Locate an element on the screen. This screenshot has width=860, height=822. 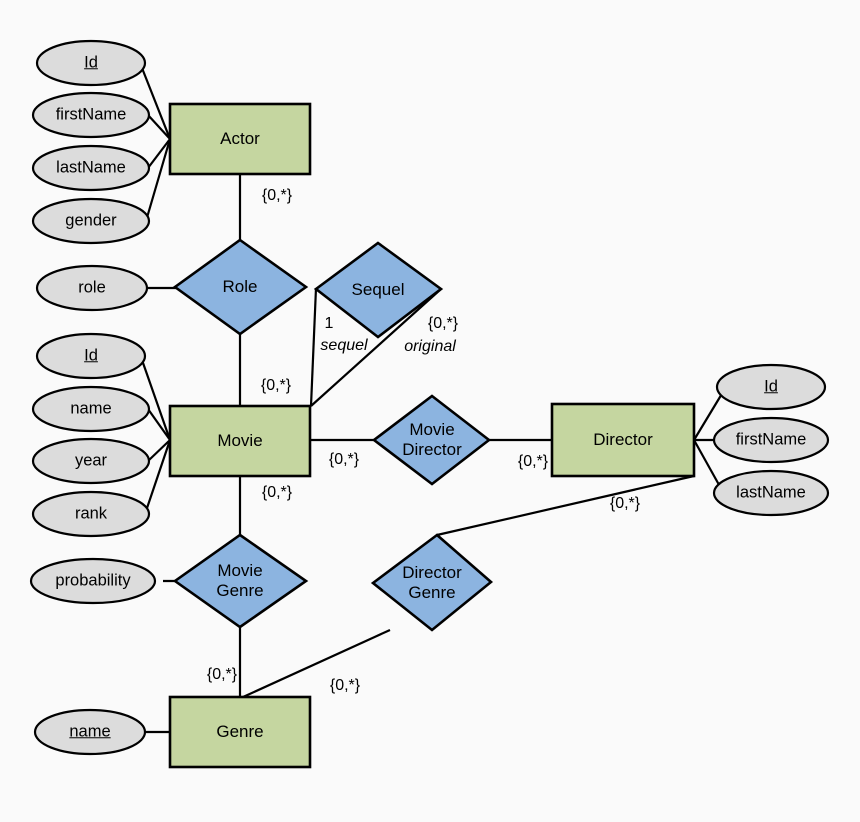
attr-ellipse-actor-firstname is located at coordinates (91, 115).